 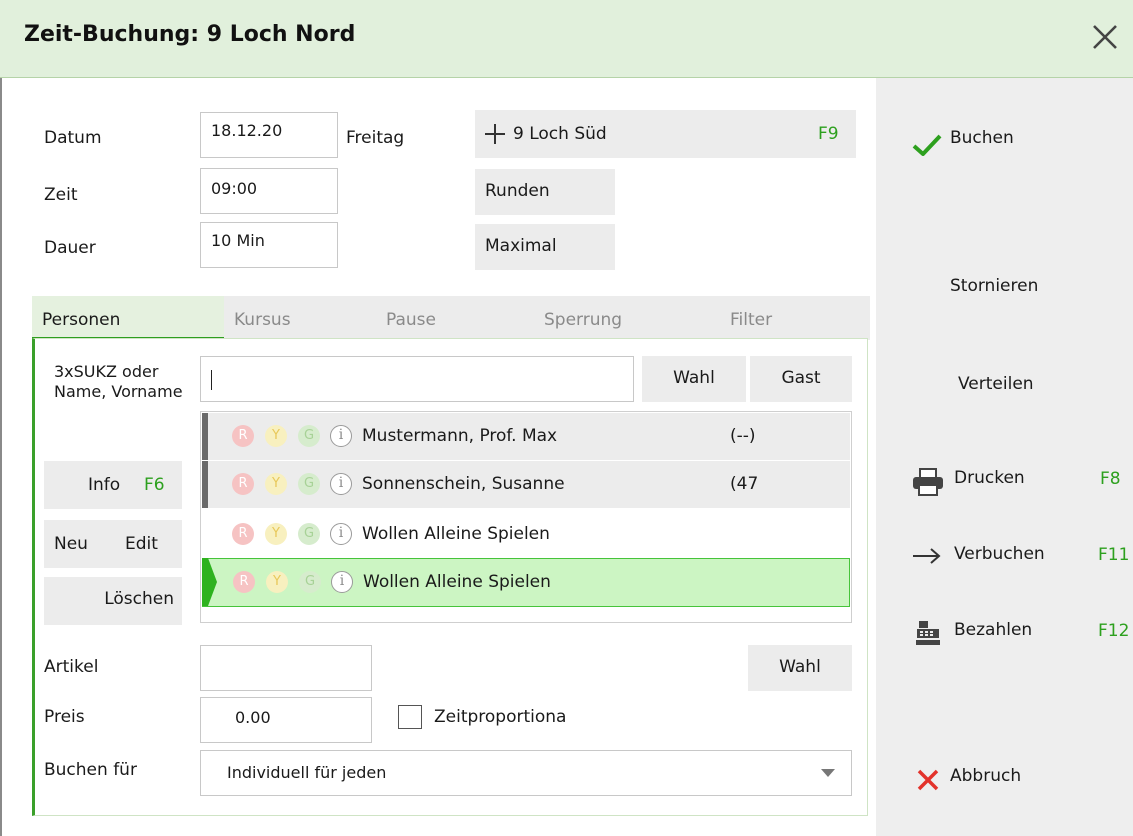 What do you see at coordinates (71, 667) in the screenshot?
I see `artikel-label: Artikel` at bounding box center [71, 667].